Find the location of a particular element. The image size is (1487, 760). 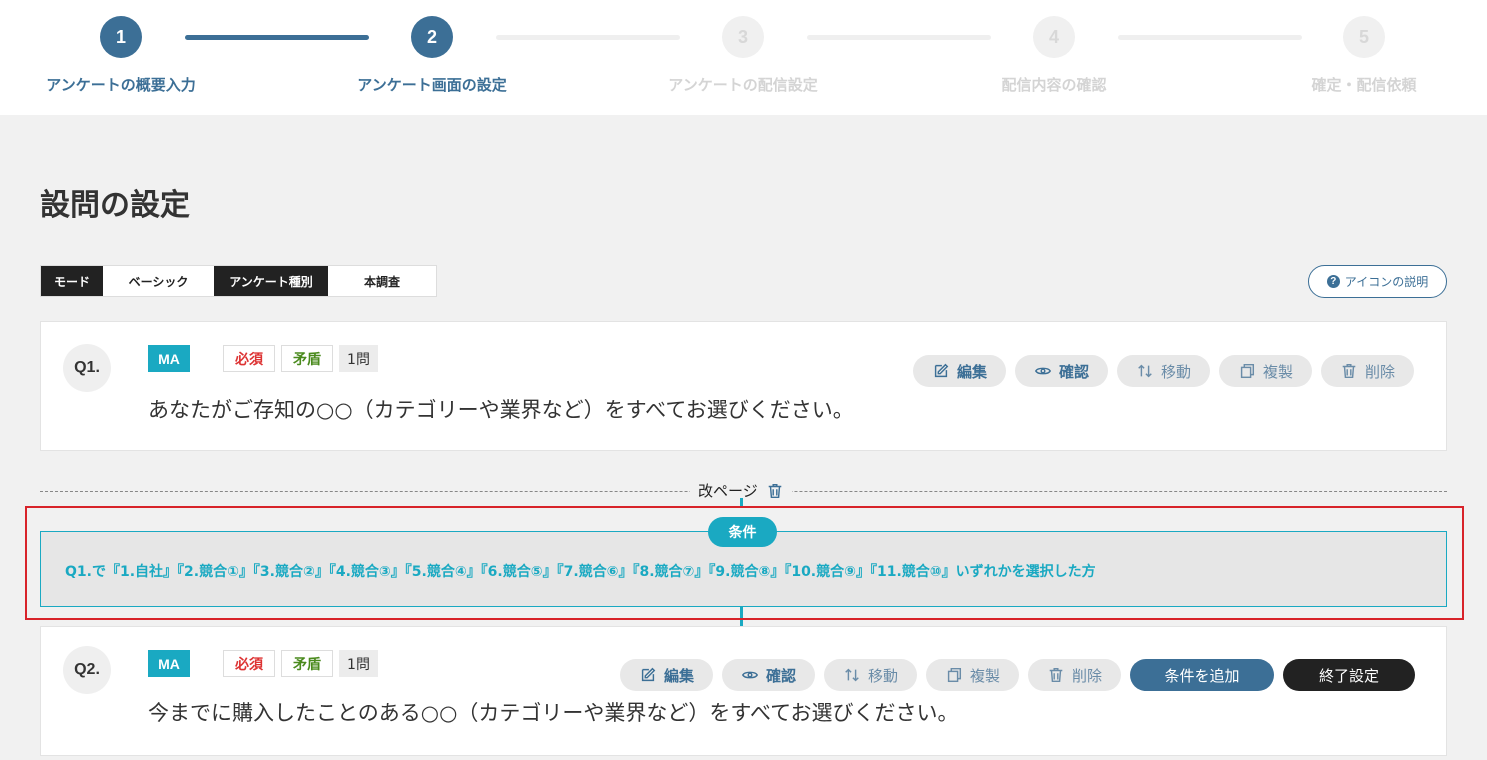

page-break-label: 改ページ is located at coordinates (728, 491).